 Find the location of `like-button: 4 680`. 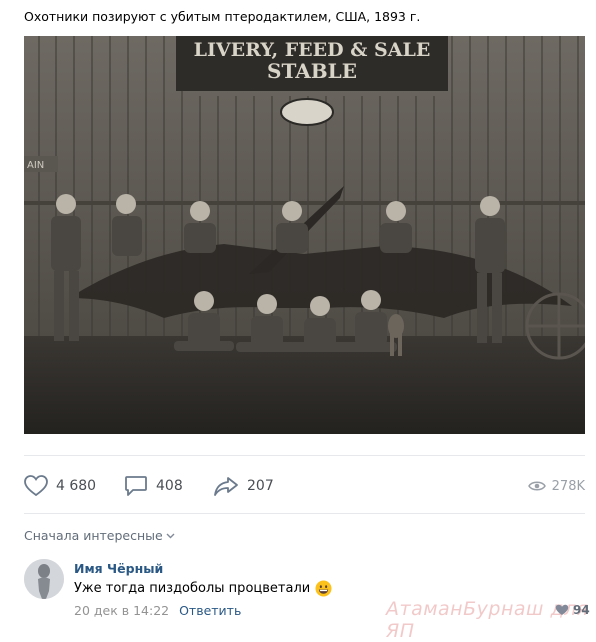

like-button: 4 680 is located at coordinates (60, 486).